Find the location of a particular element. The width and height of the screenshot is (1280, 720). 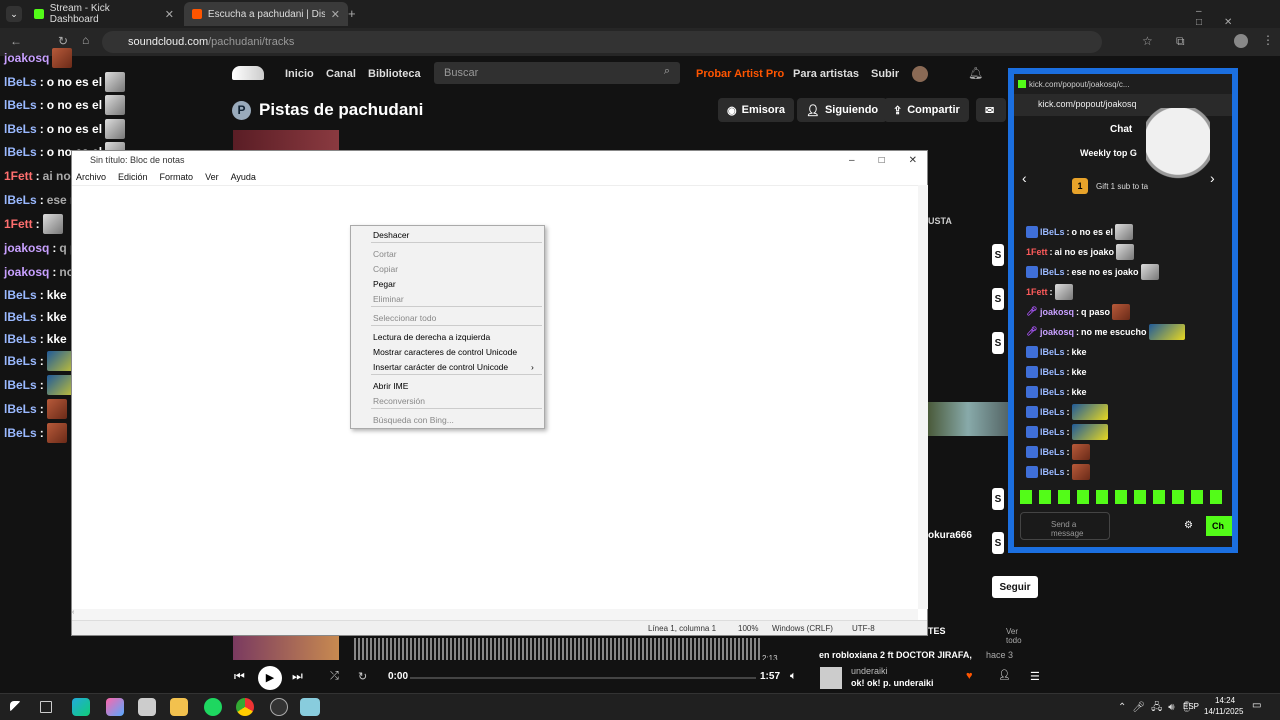

context-menu-item: Copiar is located at coordinates (385, 269).